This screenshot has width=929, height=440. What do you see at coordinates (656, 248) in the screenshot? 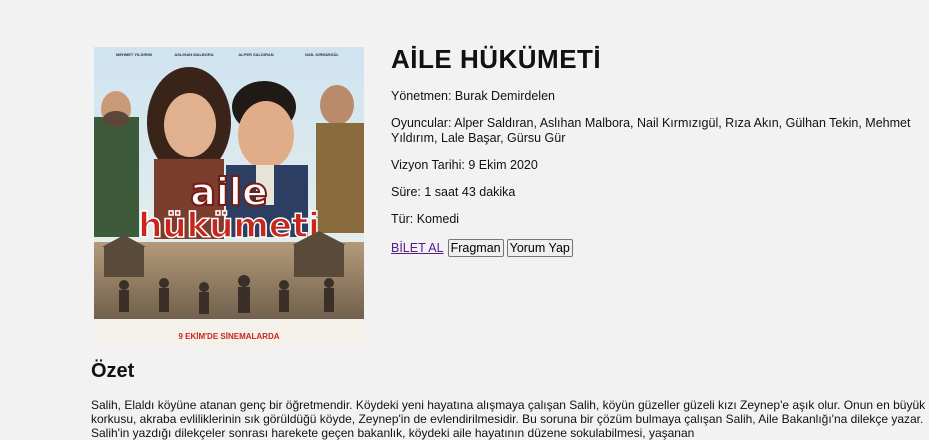
I see `action-bar: BİLET AL Fragman Yorum Yap` at bounding box center [656, 248].